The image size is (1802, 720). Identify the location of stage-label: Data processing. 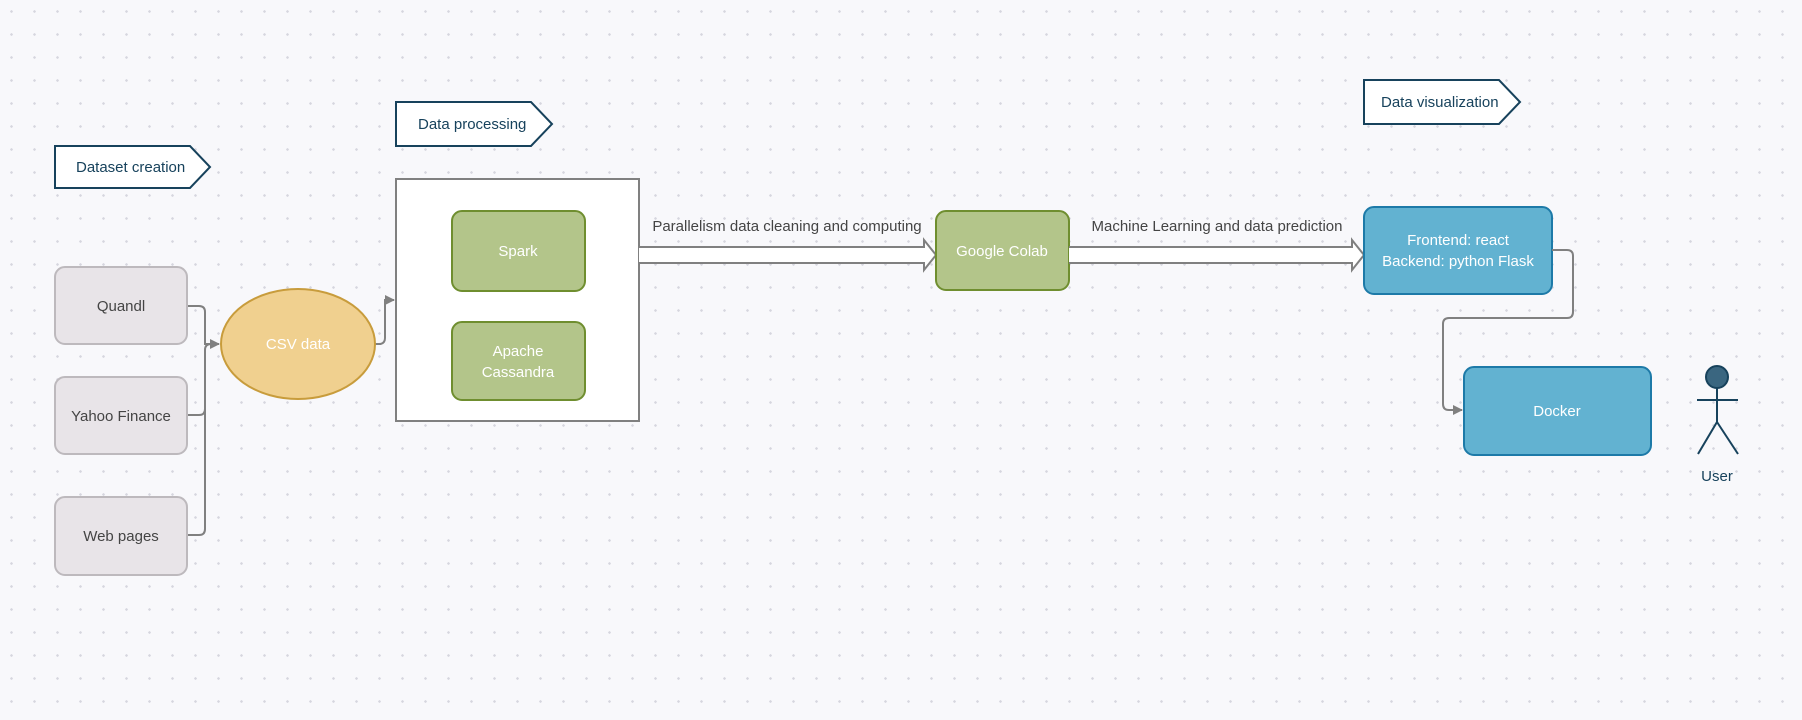
(472, 124).